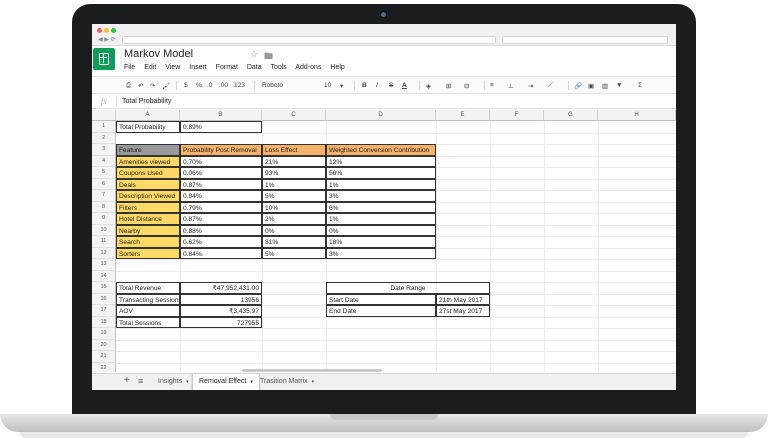  Describe the element at coordinates (381, 207) in the screenshot. I see `table-cell: 6%` at that location.